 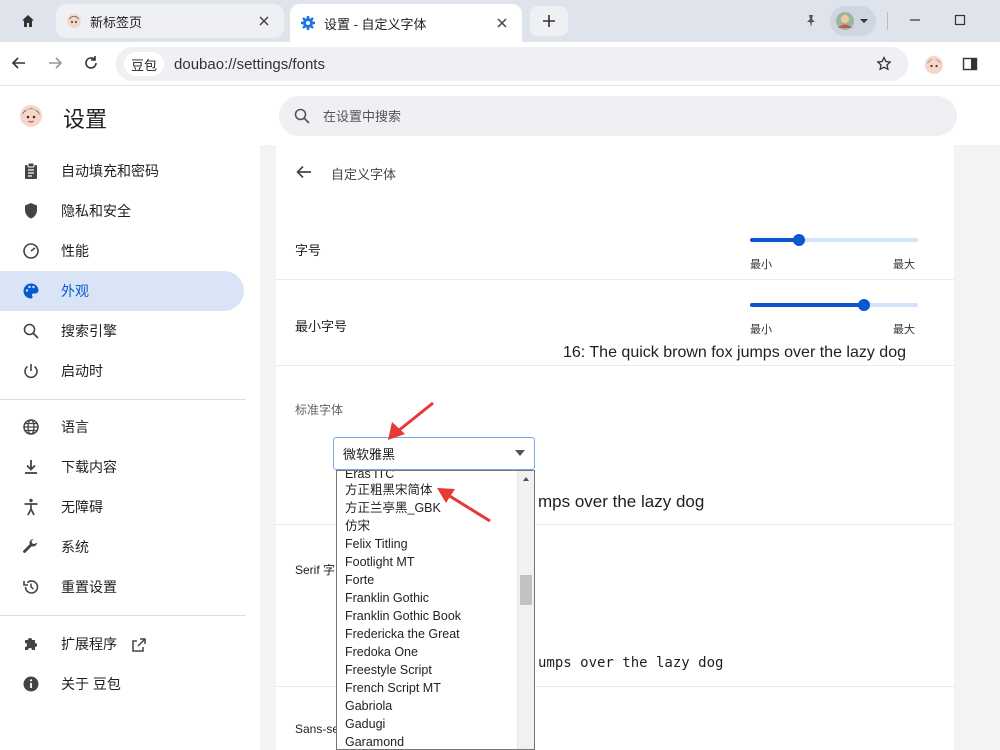 I want to click on browser-toolbar: 豆包 doubao://settings/fonts, so click(x=500, y=64).